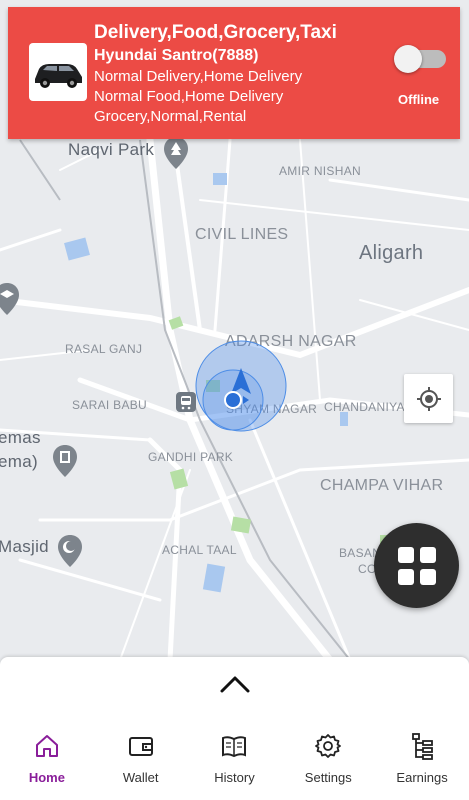  Describe the element at coordinates (19, 461) in the screenshot. I see `map-label-cinema: ema)` at that location.